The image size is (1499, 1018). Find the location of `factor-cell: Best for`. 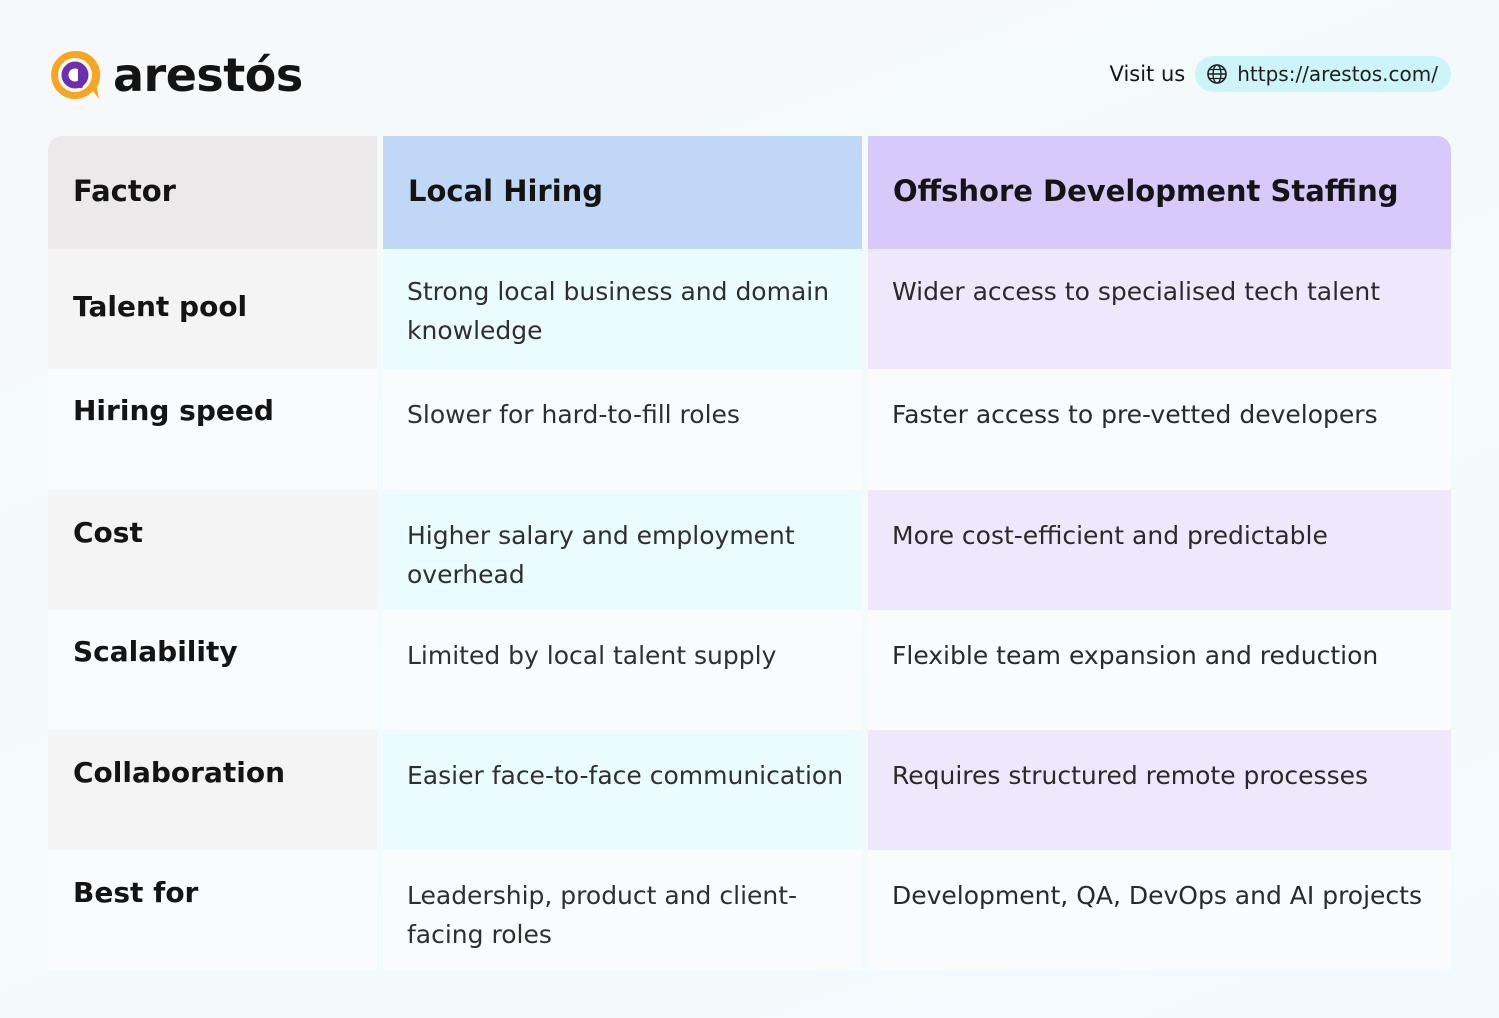

factor-cell: Best for is located at coordinates (212, 910).